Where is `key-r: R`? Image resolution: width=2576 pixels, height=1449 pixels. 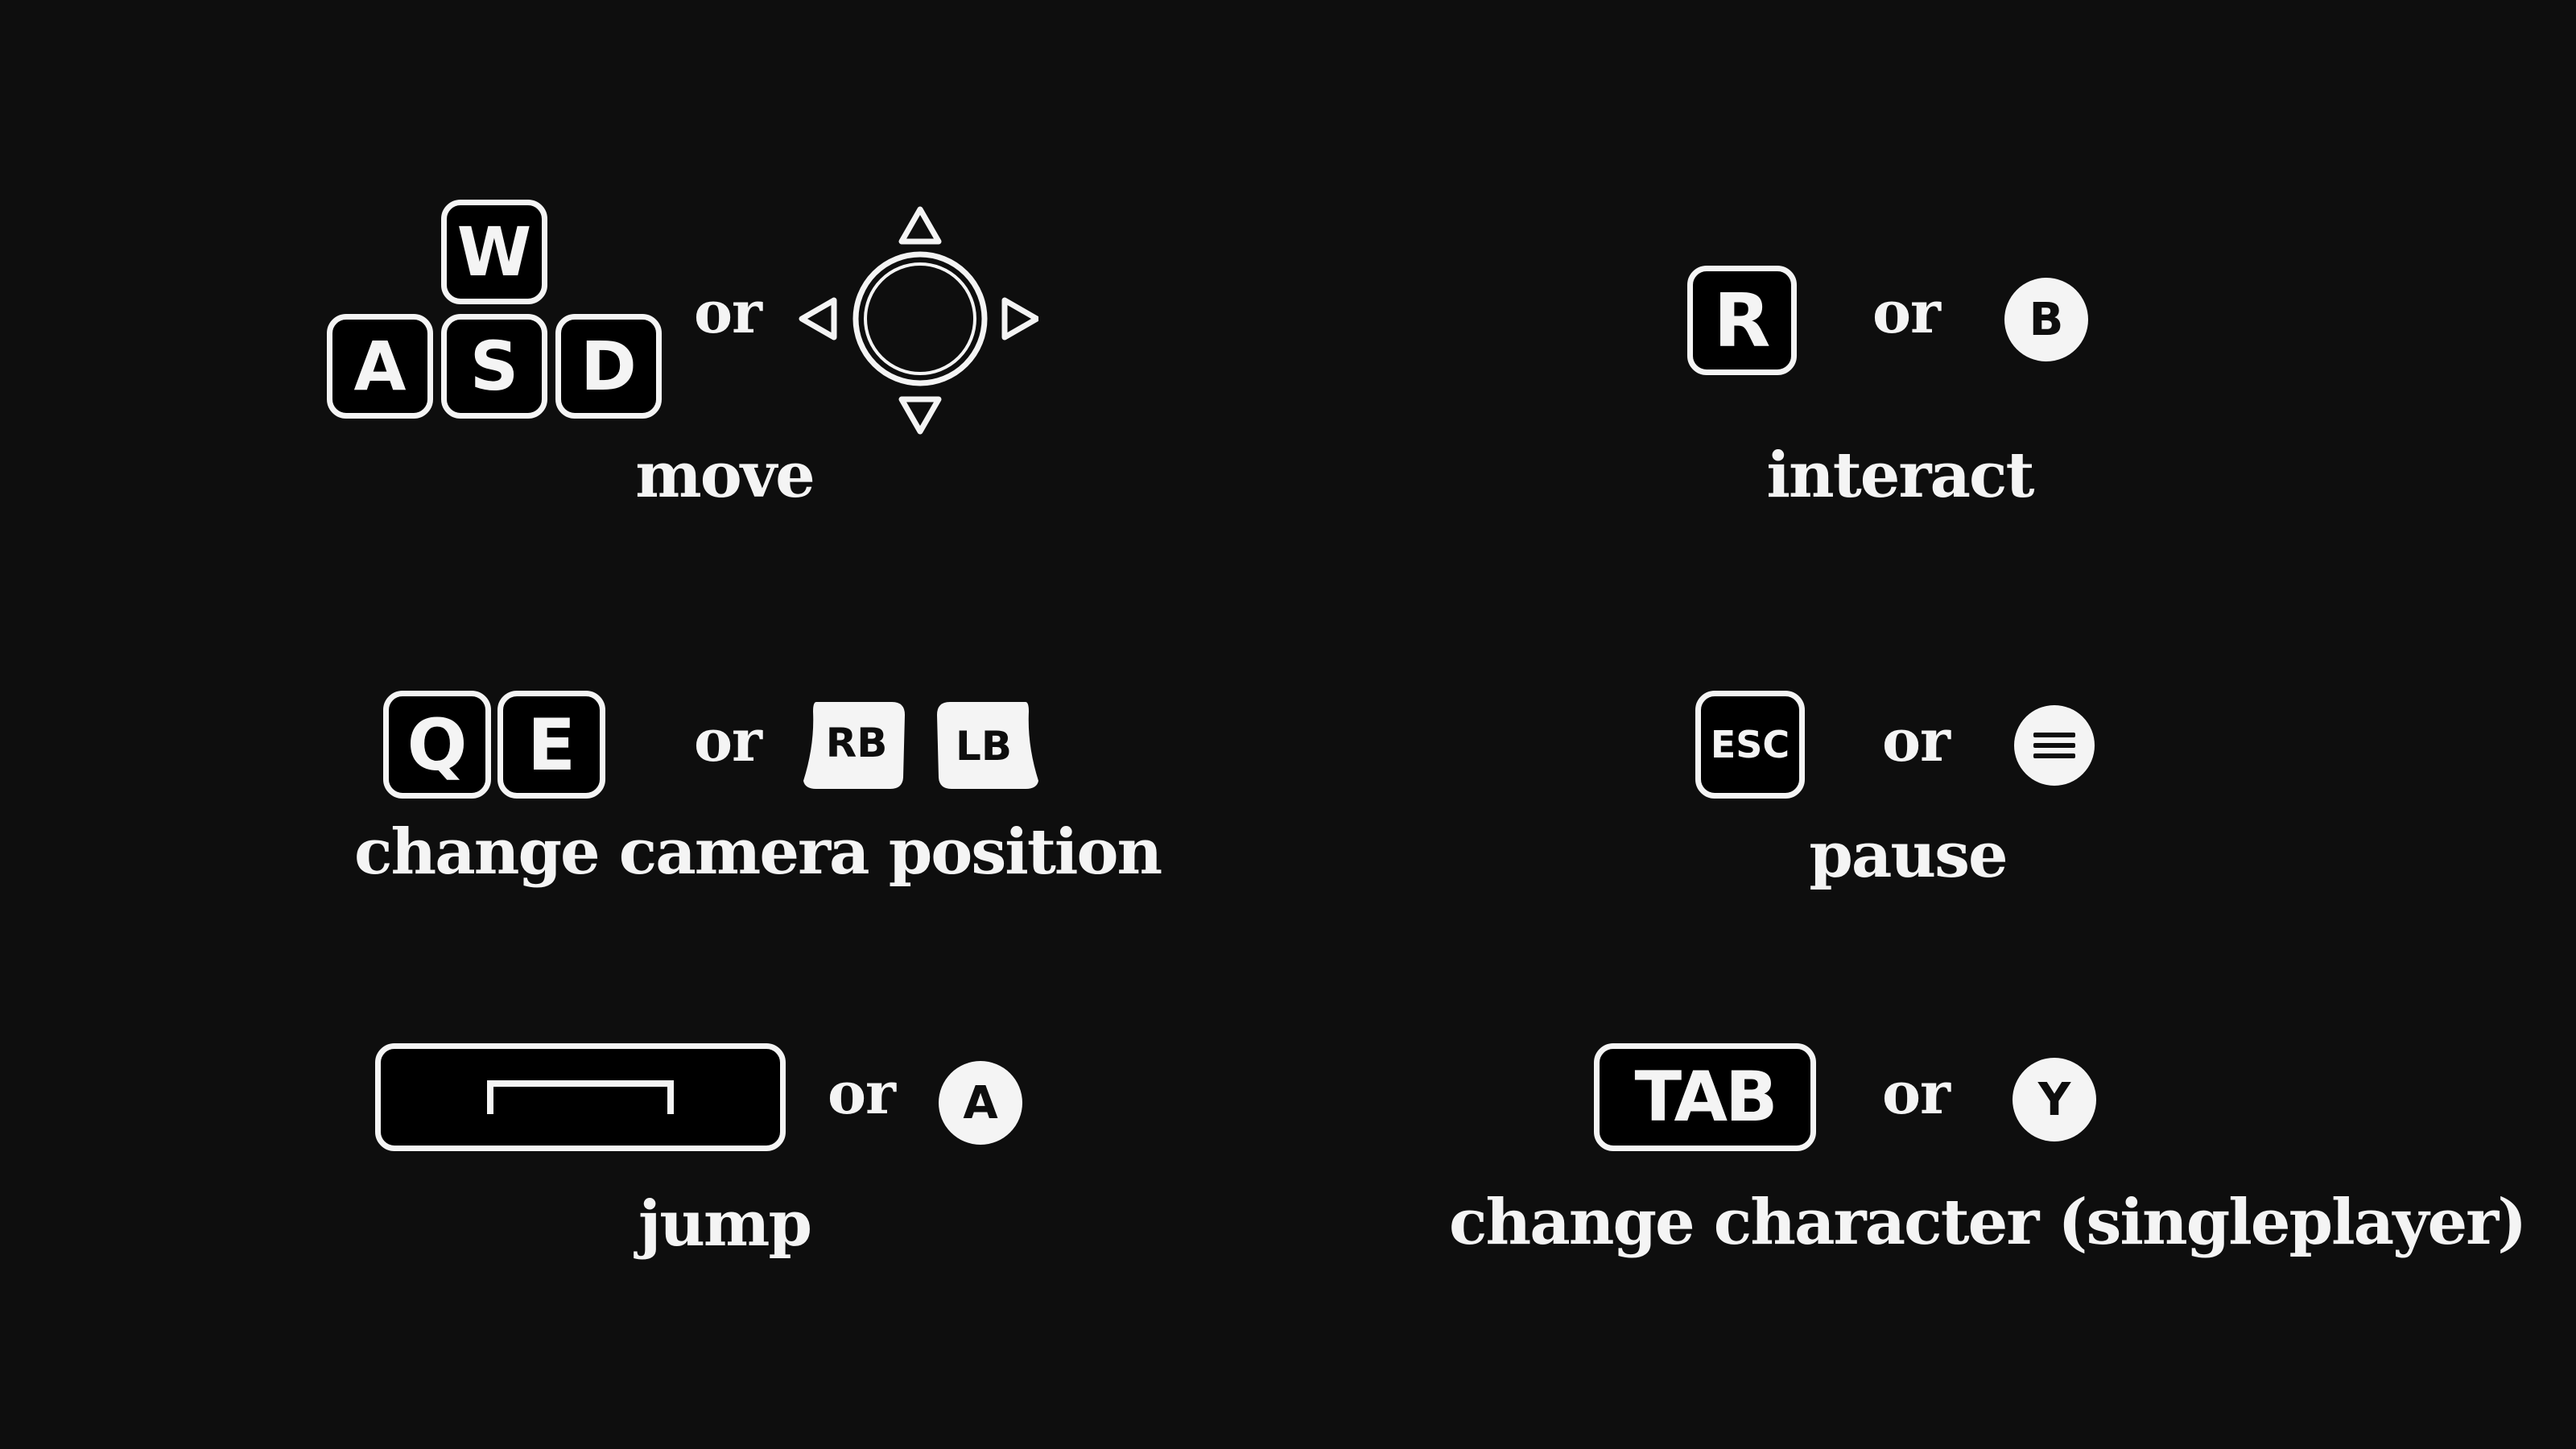 key-r: R is located at coordinates (1742, 320).